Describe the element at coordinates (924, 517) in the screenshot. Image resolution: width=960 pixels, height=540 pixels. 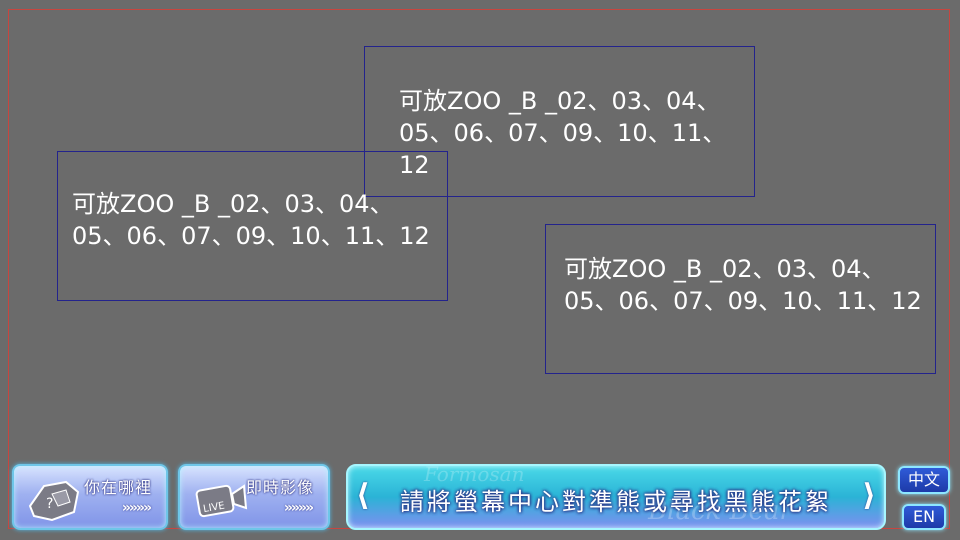
I see `language-english-button: EN` at that location.